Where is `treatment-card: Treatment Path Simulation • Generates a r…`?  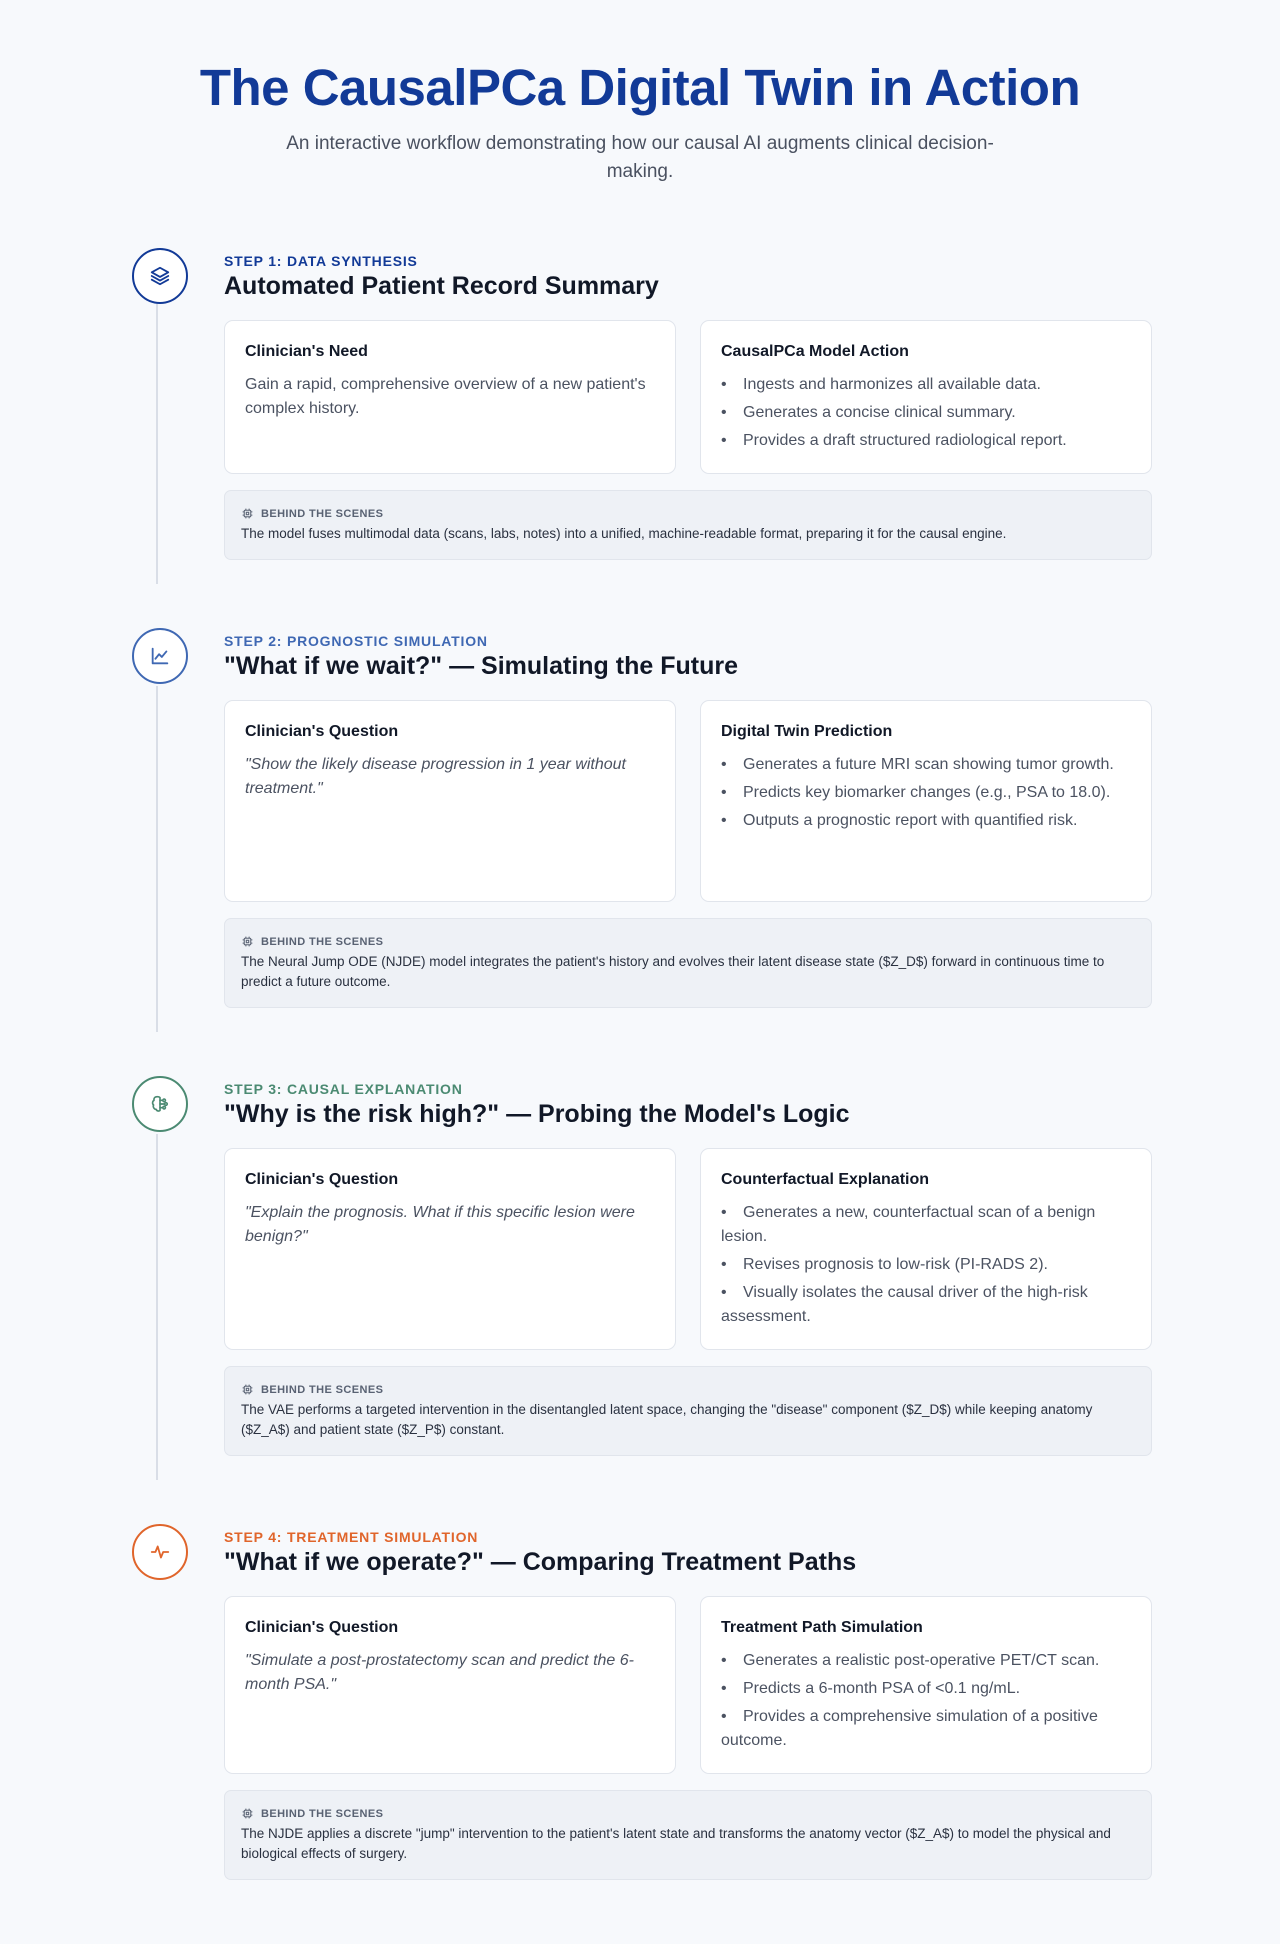 treatment-card: Treatment Path Simulation • Generates a r… is located at coordinates (926, 1685).